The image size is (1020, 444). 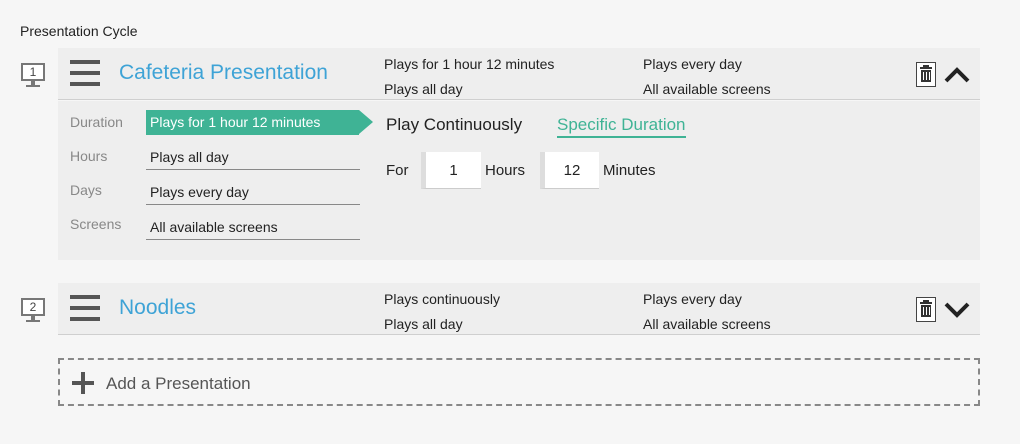 I want to click on hours-label: Hours, so click(x=89, y=156).